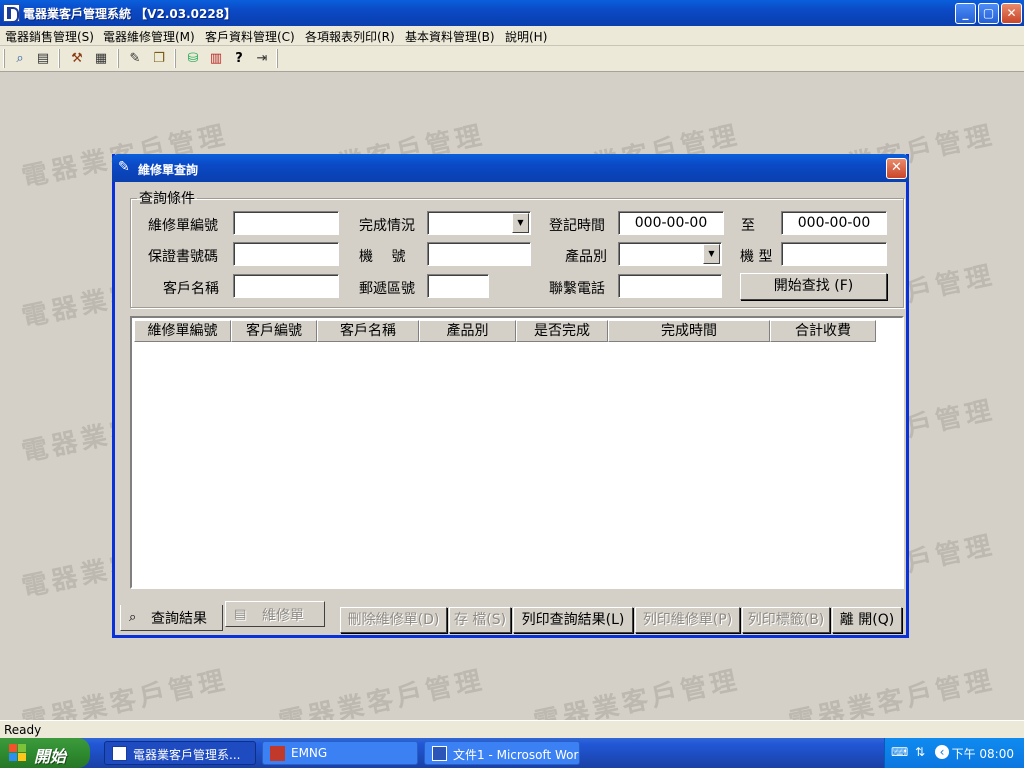 The image size is (1024, 768). Describe the element at coordinates (286, 254) in the screenshot. I see `warranty-no-input` at that location.